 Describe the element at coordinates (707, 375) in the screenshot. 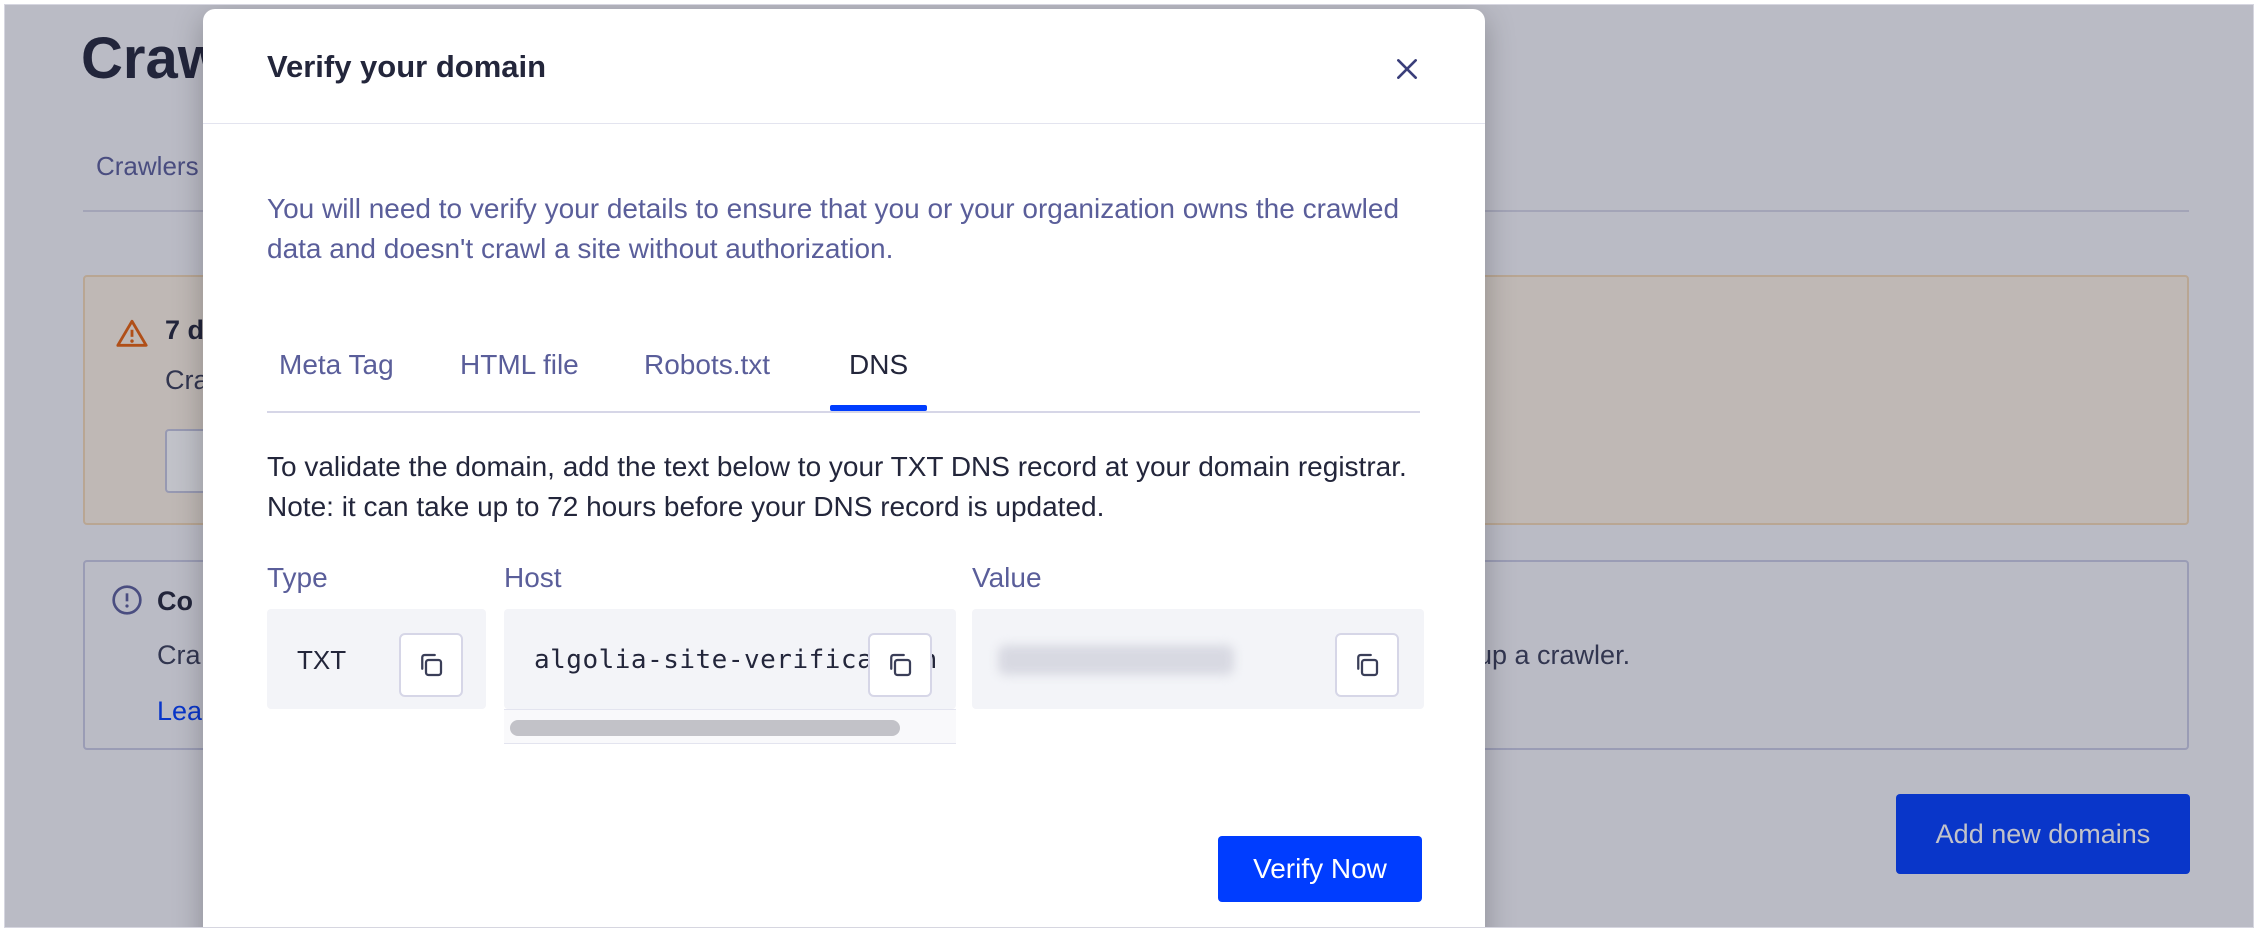

I see `tab-robots-txt: Robots.txt` at that location.